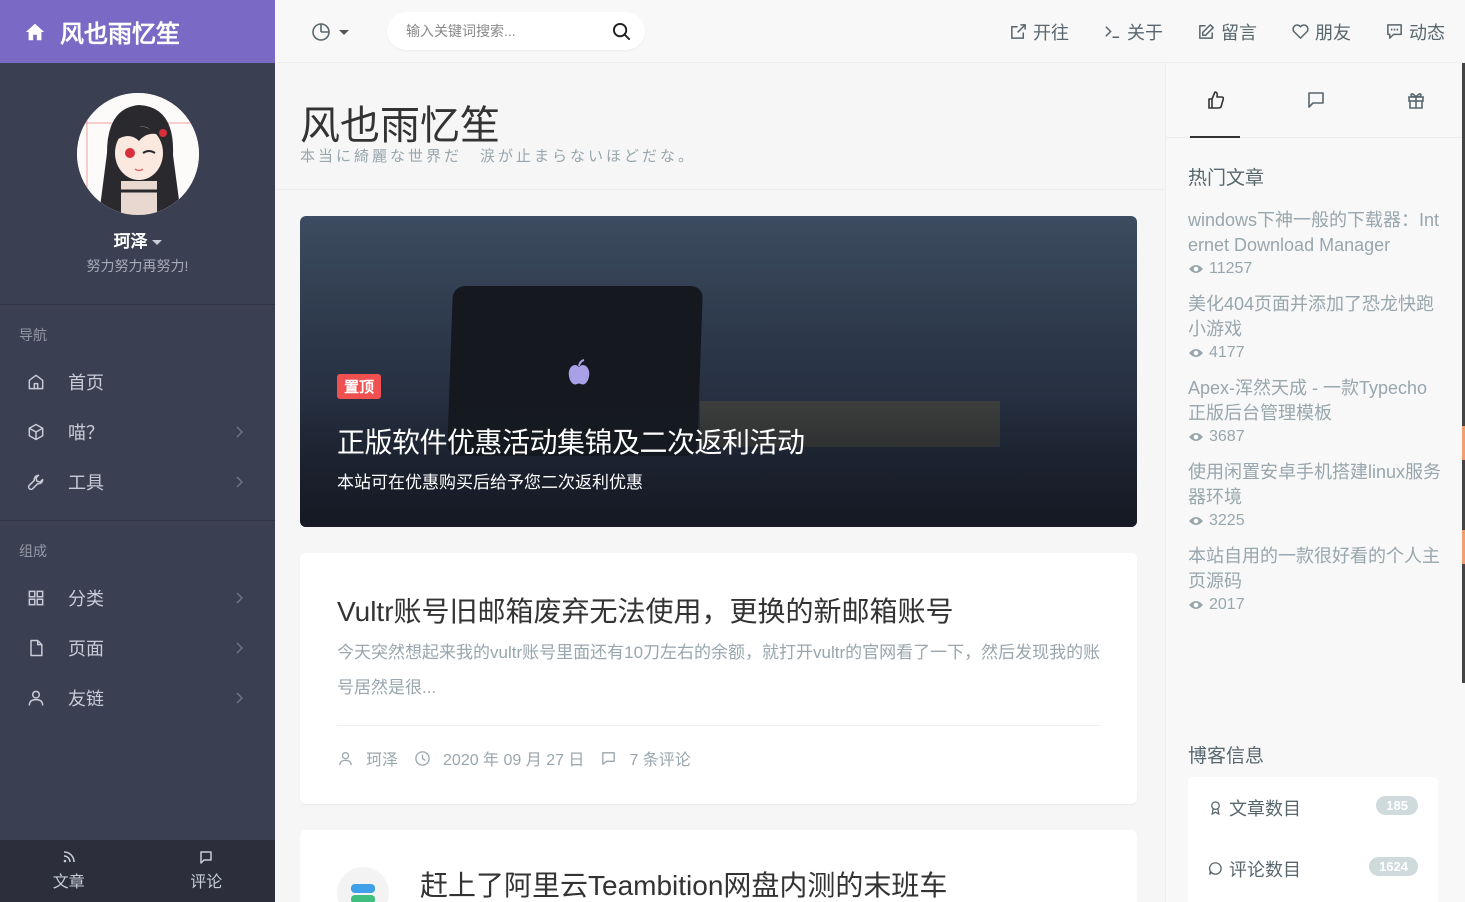 This screenshot has height=902, width=1465. I want to click on post-title: 赶上了阿里云Teambition网盘内测的末班车, so click(683, 883).